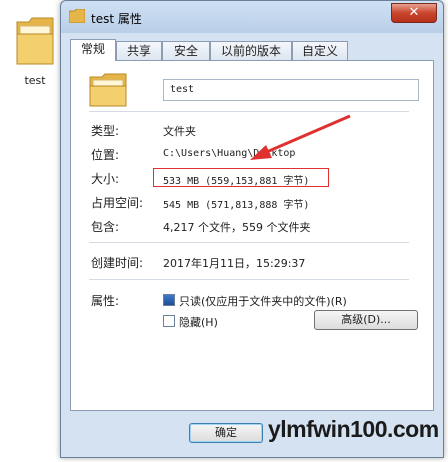 Image resolution: width=448 pixels, height=462 pixels. What do you see at coordinates (93, 50) in the screenshot?
I see `tab-general: 常规` at bounding box center [93, 50].